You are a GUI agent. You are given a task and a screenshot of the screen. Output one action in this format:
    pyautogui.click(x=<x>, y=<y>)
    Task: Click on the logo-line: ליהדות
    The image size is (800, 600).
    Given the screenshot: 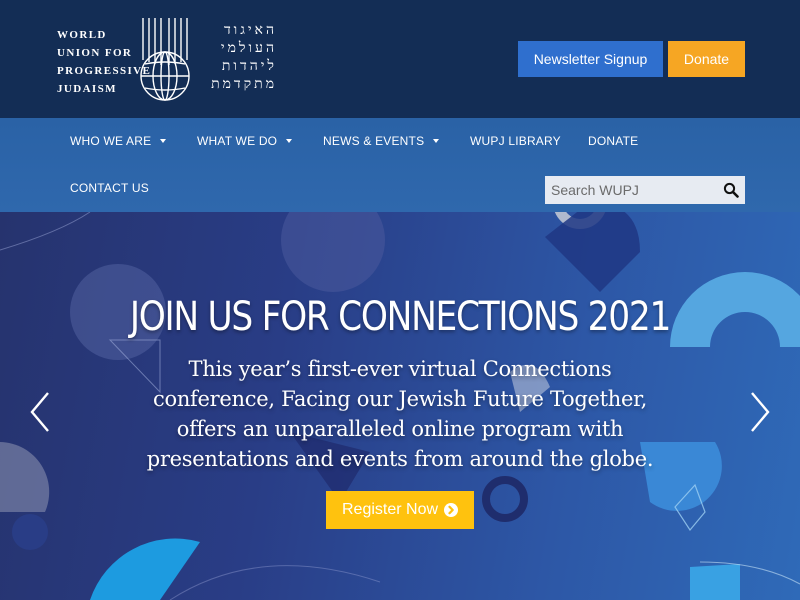 What is the action you would take?
    pyautogui.click(x=249, y=66)
    